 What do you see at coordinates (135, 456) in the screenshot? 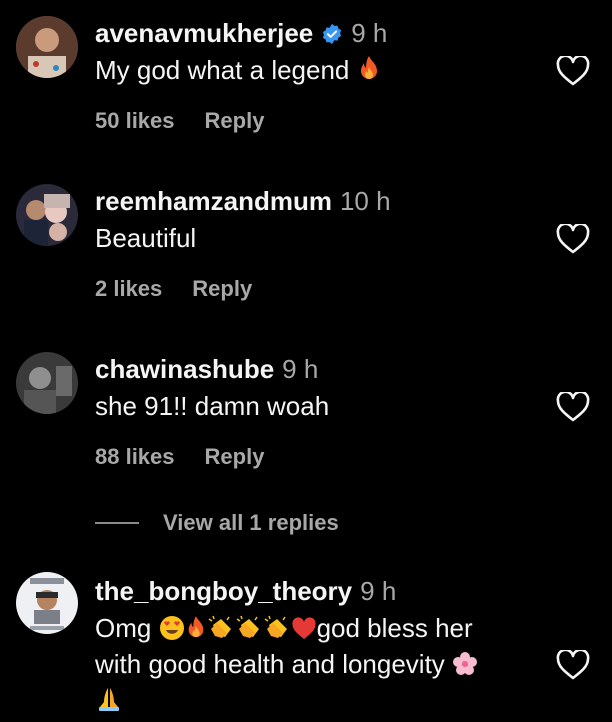
I see `likes-count: 88 likes` at bounding box center [135, 456].